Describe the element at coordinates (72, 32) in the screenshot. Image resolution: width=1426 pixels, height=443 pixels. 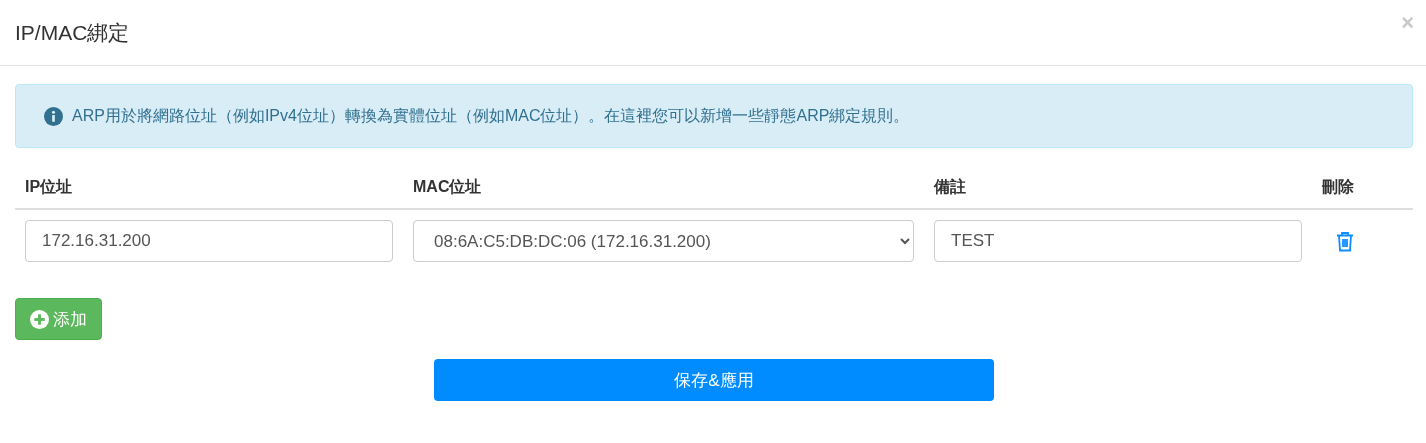
I see `dialog-title: IP/MAC綁定` at that location.